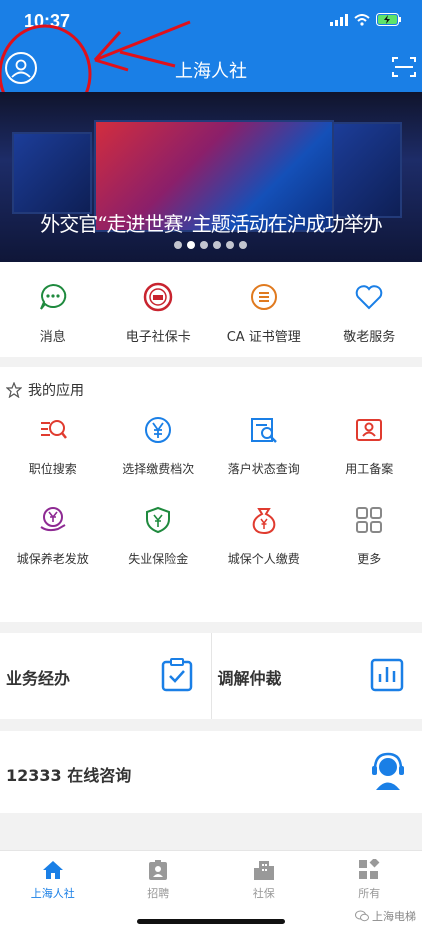 This screenshot has height=931, width=422. Describe the element at coordinates (158, 520) in the screenshot. I see `insurance-shield-icon` at that location.